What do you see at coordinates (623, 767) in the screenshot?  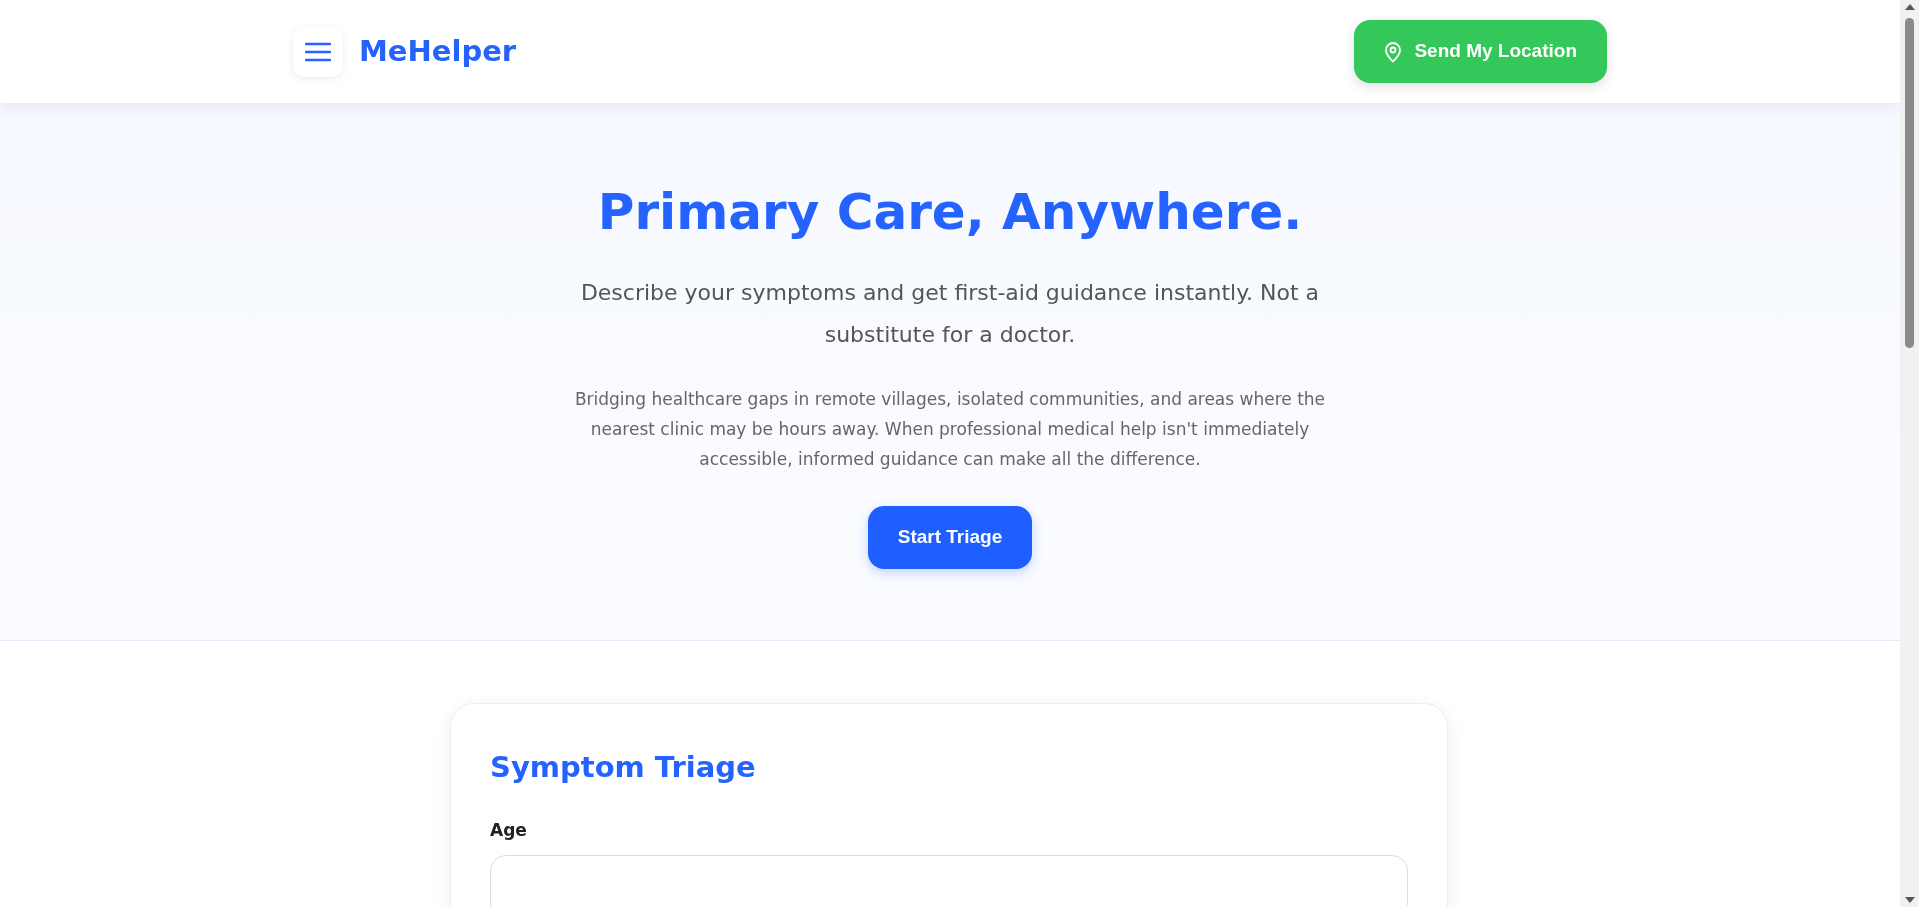 I see `card-title: Symptom Triage` at bounding box center [623, 767].